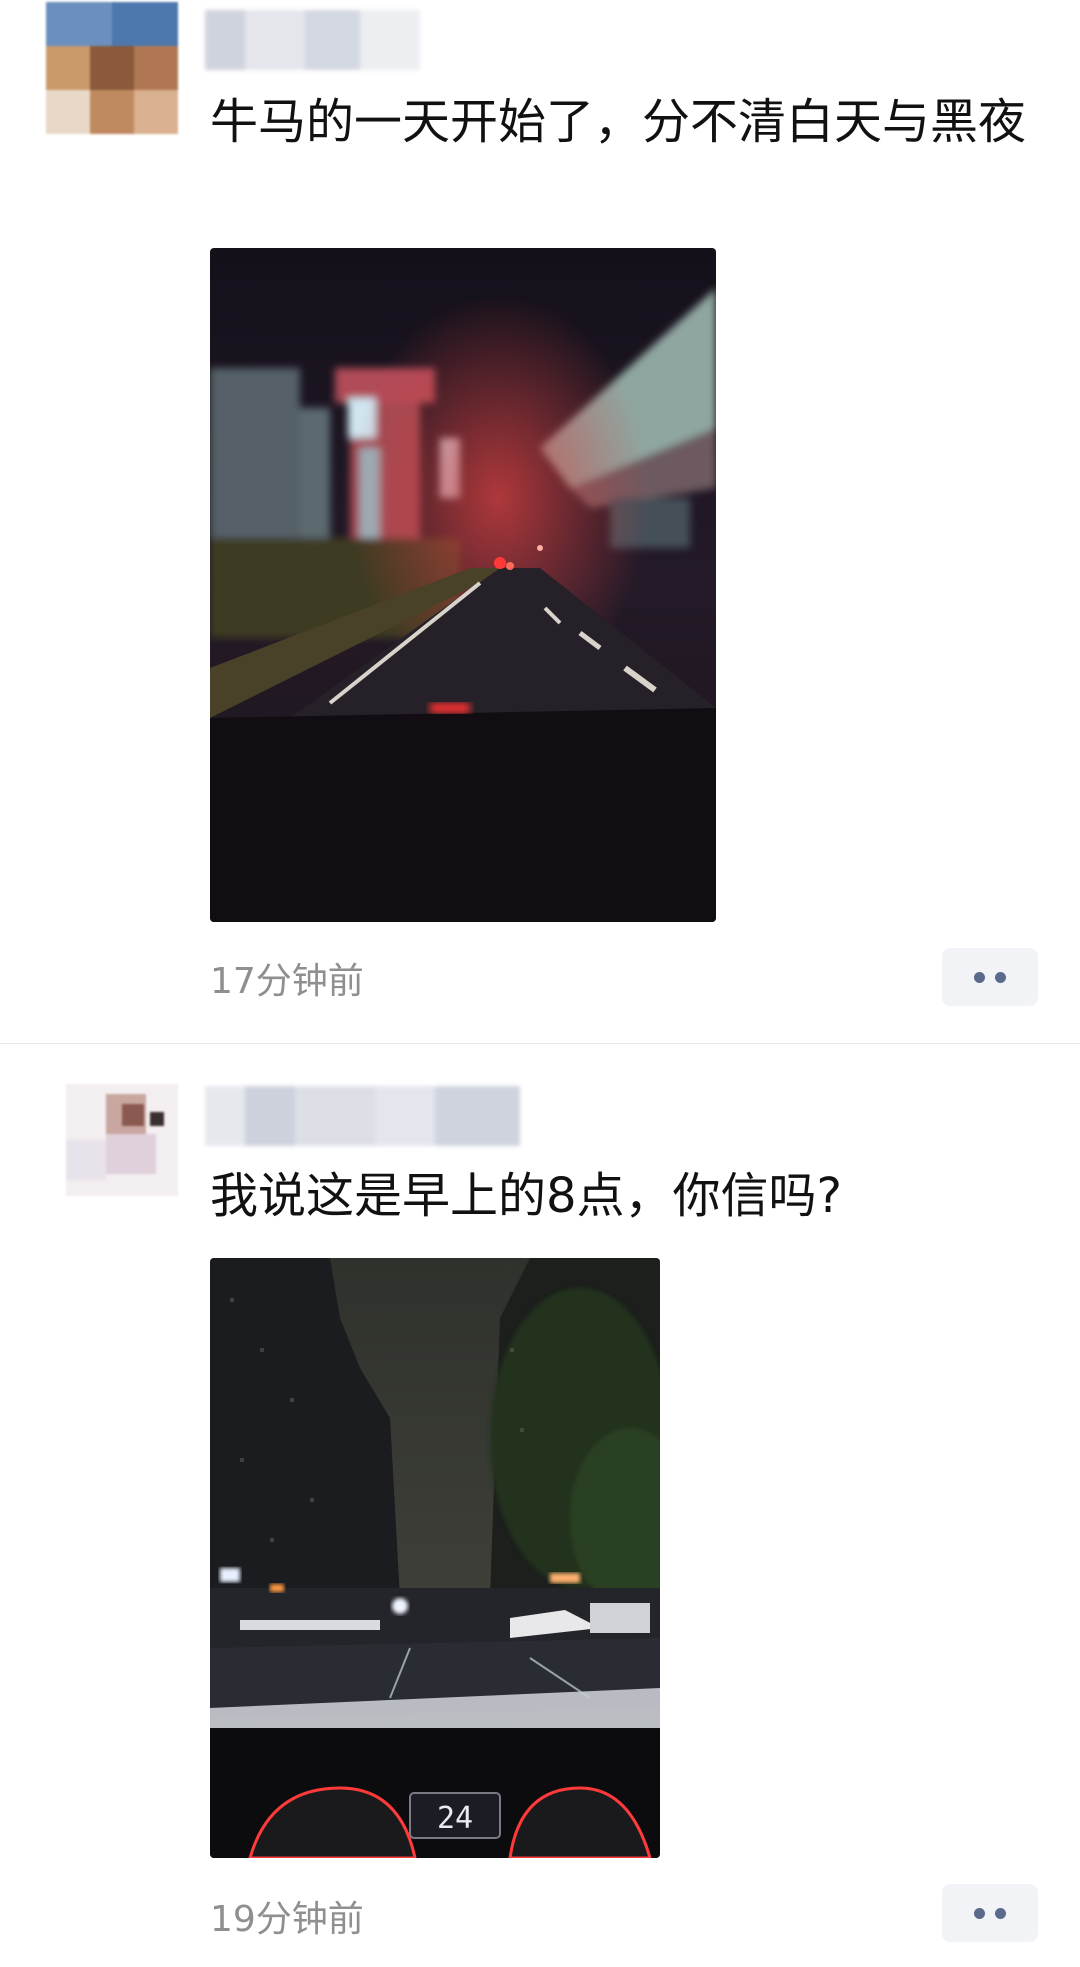 This screenshot has width=1080, height=1967. I want to click on post-text: 牛马的一天开始了，分不清白天与黑夜, so click(618, 122).